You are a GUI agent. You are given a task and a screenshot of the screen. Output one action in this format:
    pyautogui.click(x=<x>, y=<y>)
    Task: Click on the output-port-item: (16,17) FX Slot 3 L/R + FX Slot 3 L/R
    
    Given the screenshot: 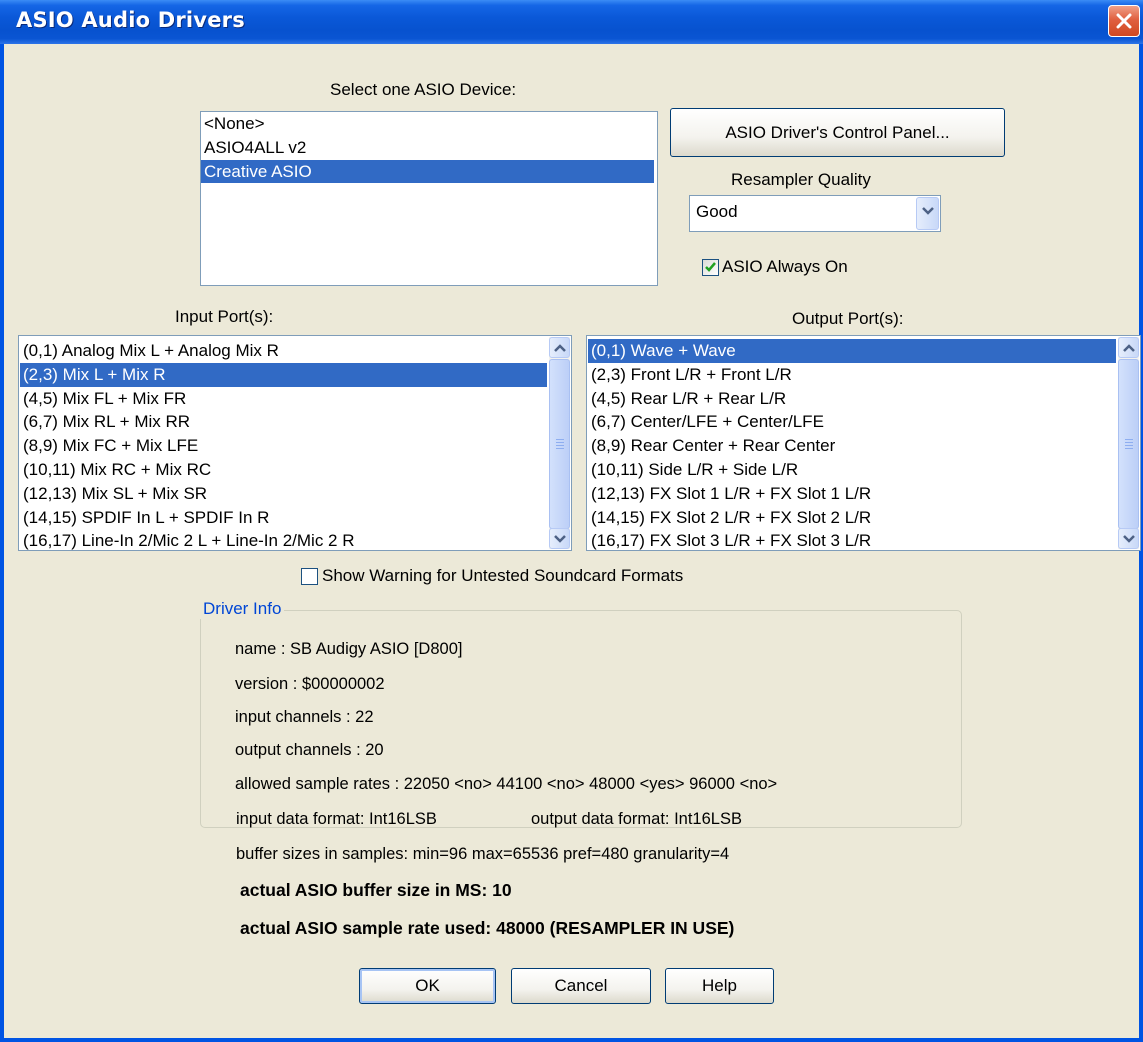 What is the action you would take?
    pyautogui.click(x=852, y=539)
    